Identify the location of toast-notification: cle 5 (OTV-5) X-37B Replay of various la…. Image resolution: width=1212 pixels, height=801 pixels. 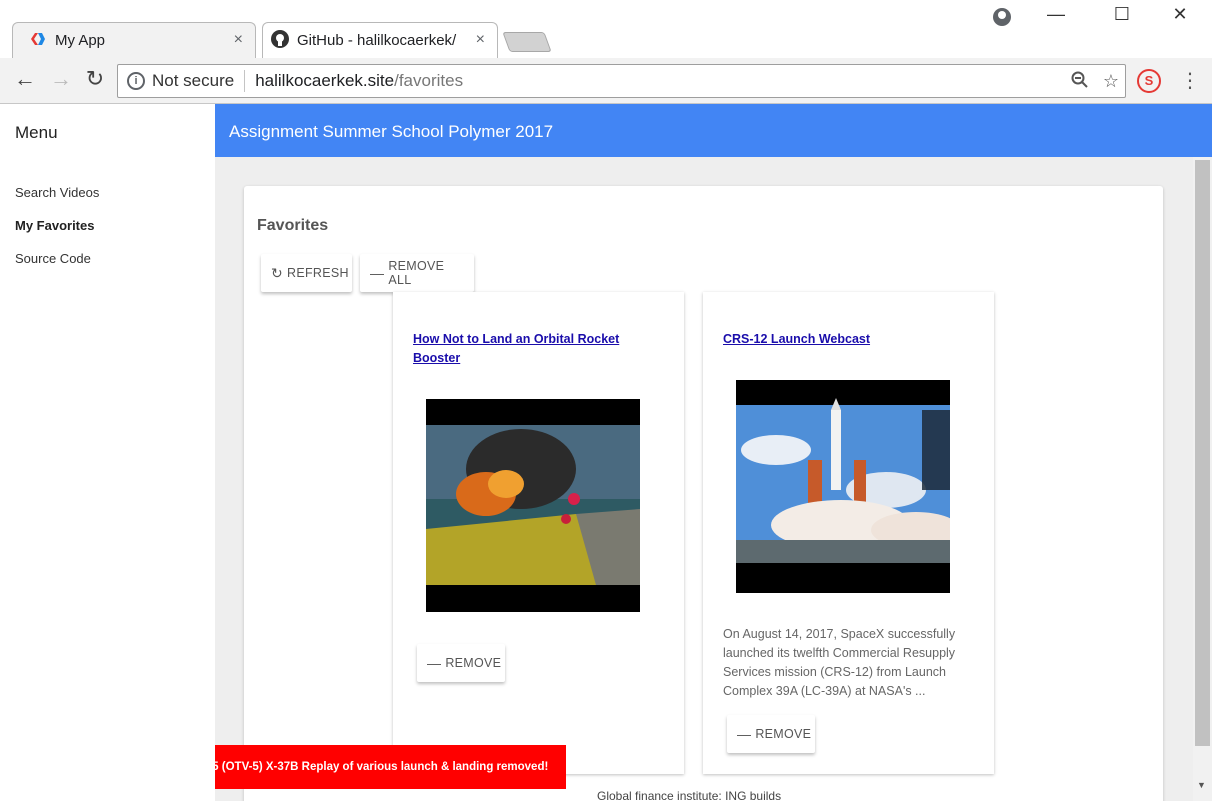
(390, 767).